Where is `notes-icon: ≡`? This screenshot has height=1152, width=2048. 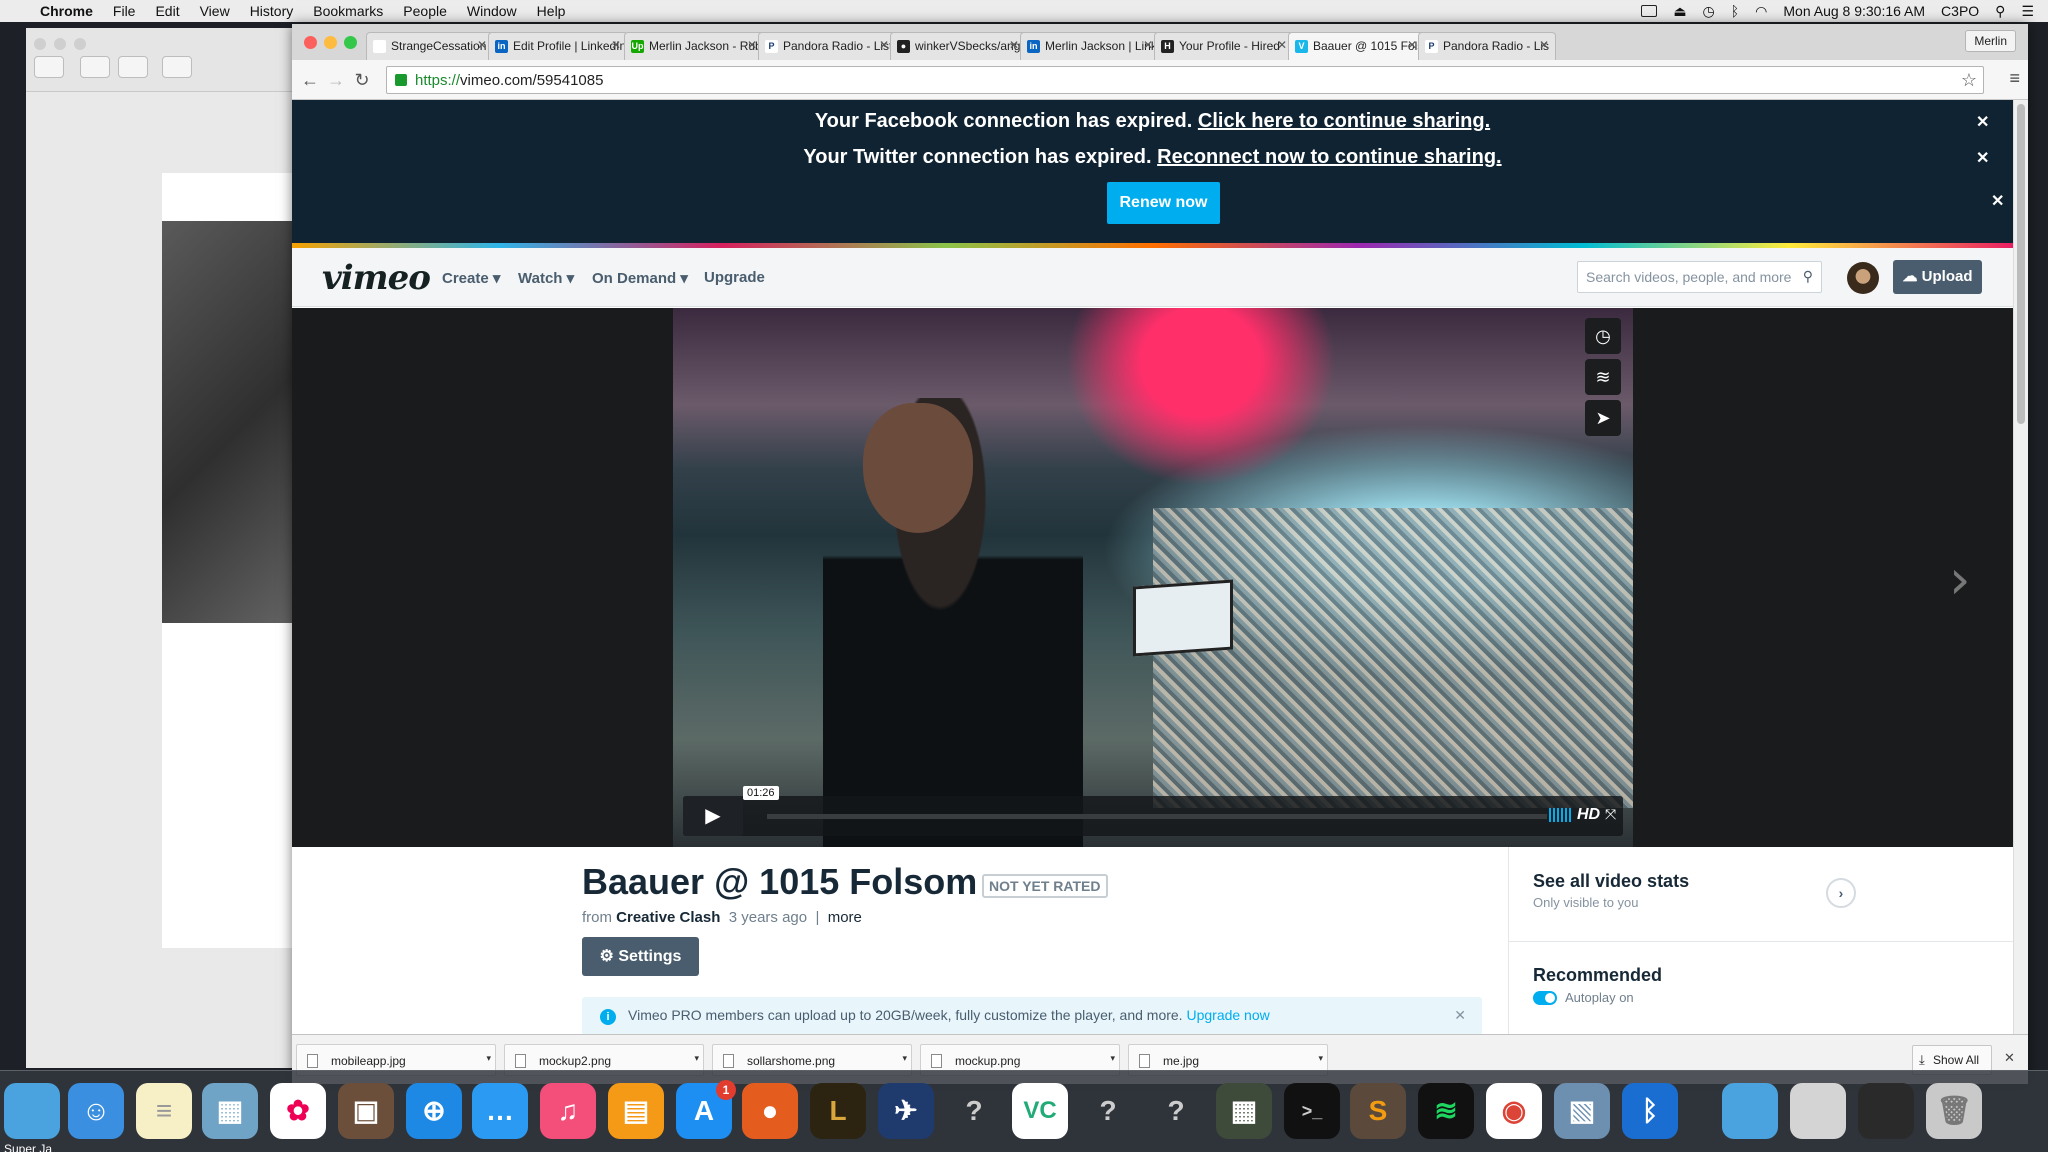
notes-icon: ≡ is located at coordinates (164, 1111).